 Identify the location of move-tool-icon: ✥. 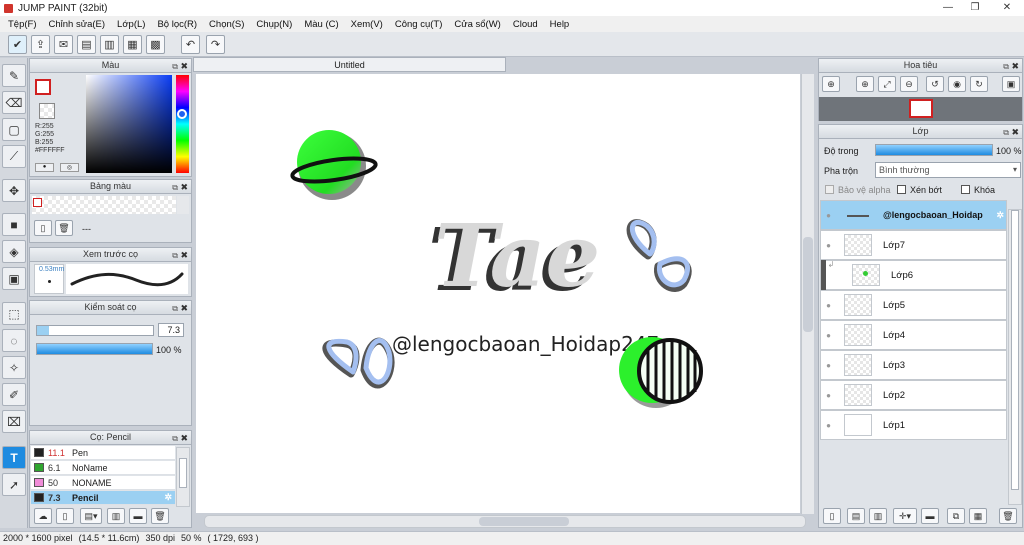
(14, 190).